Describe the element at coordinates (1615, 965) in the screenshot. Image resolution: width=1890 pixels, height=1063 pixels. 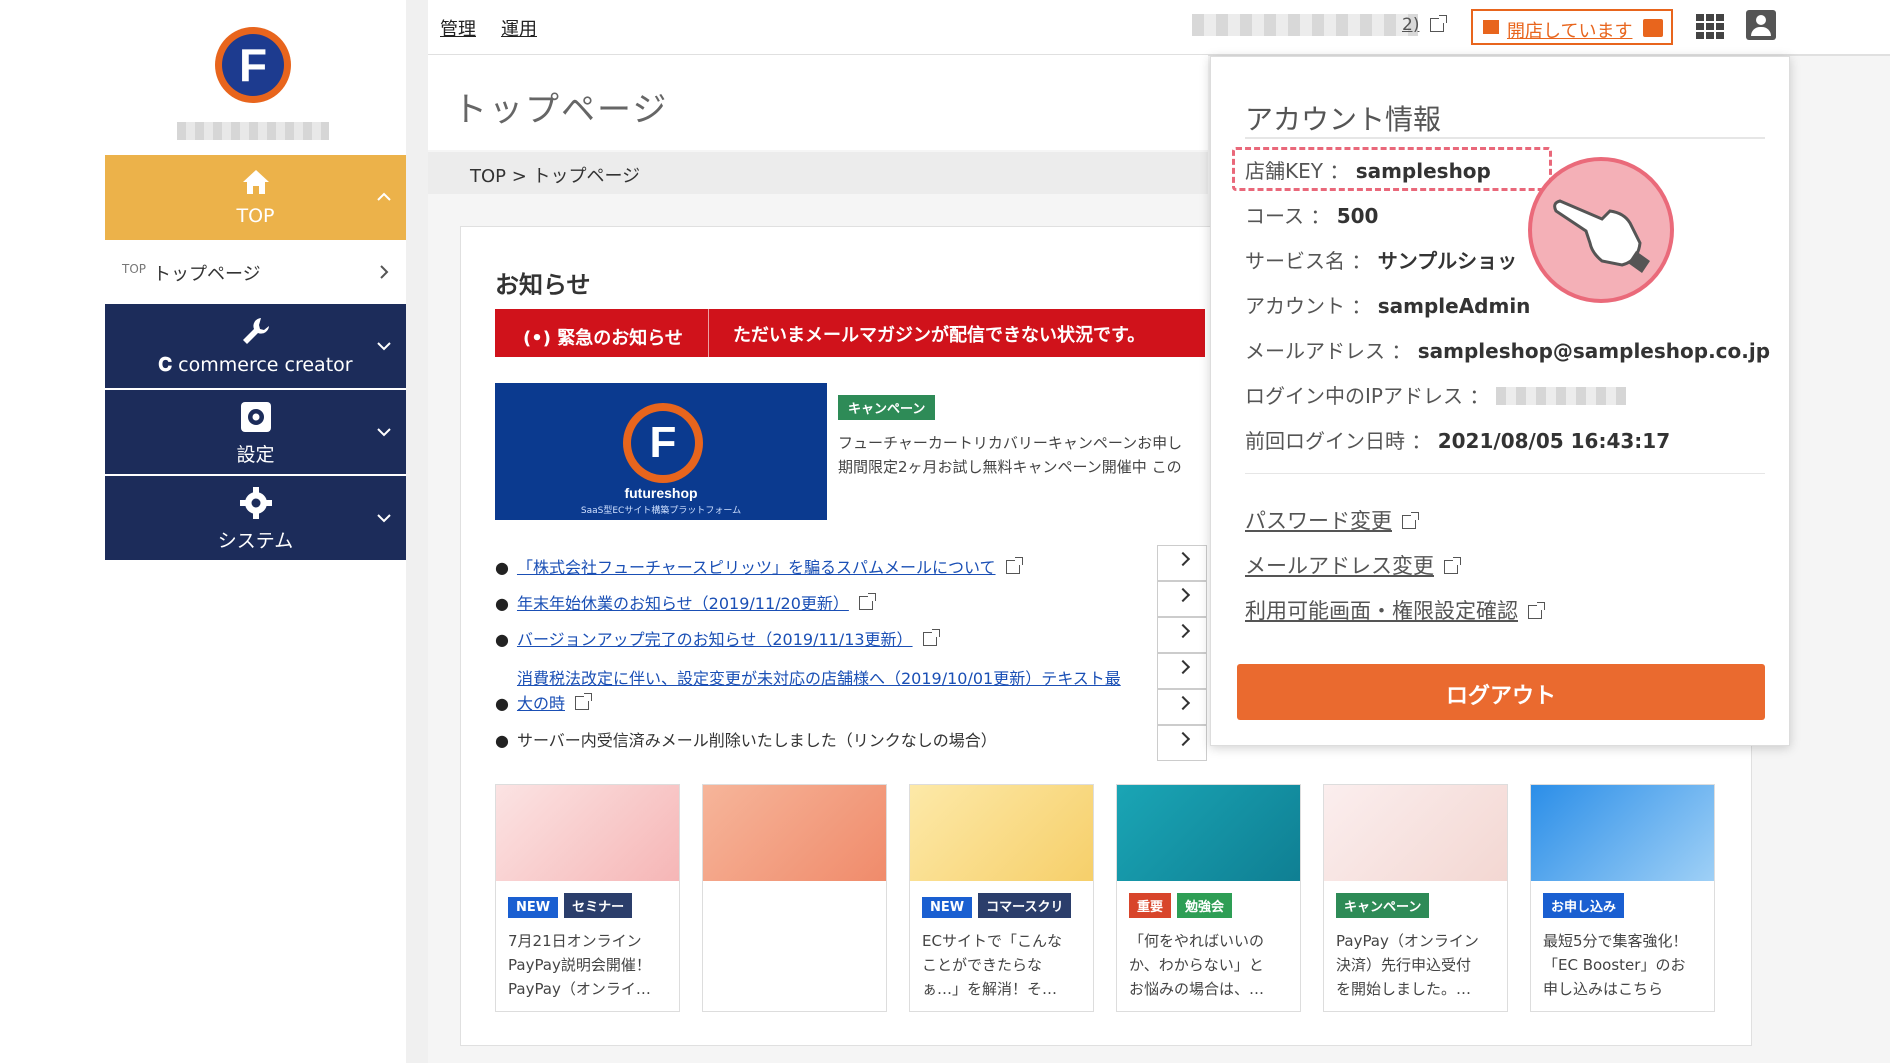
I see `tile-text: 最短5分で集客強化！ 「EC Booster」のお 申し込みはこちら` at that location.